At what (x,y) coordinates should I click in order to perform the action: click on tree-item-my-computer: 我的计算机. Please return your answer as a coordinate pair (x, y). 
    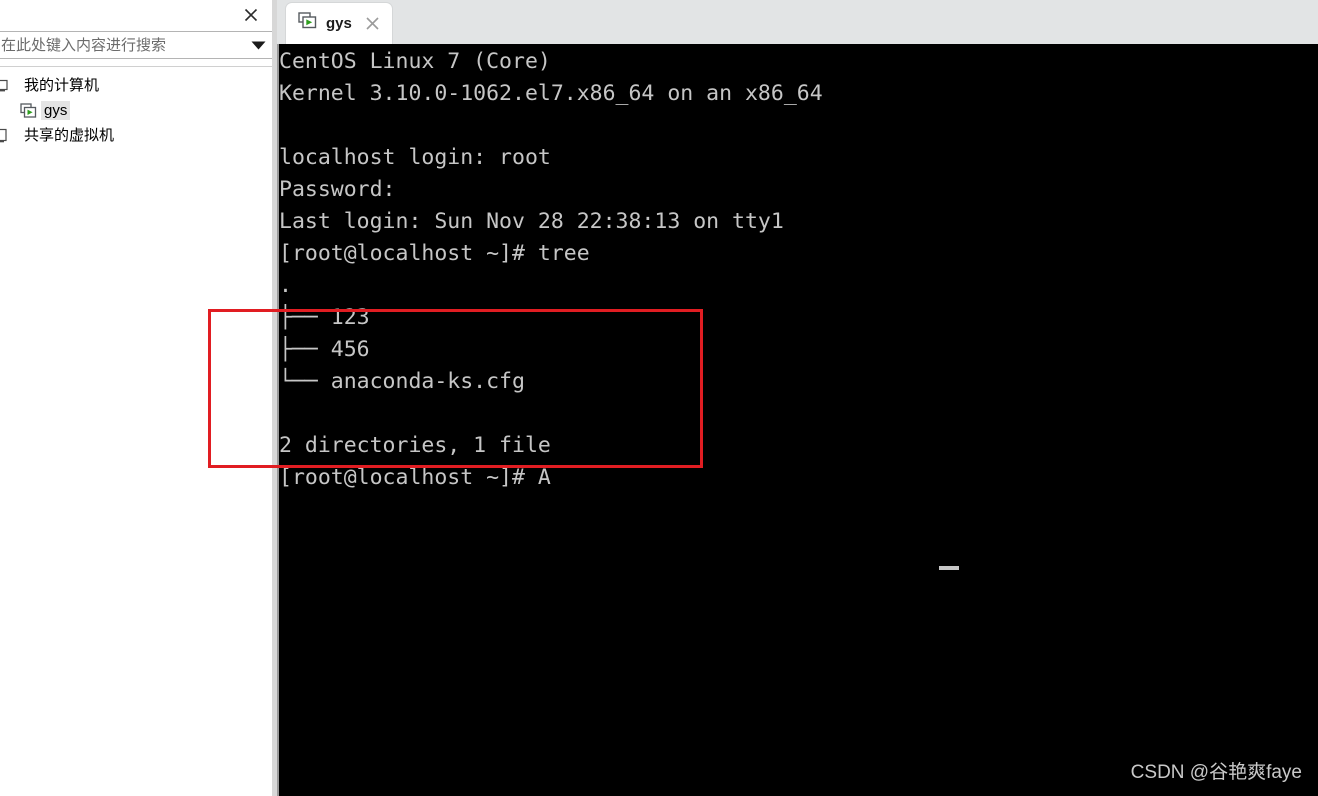
    Looking at the image, I should click on (136, 85).